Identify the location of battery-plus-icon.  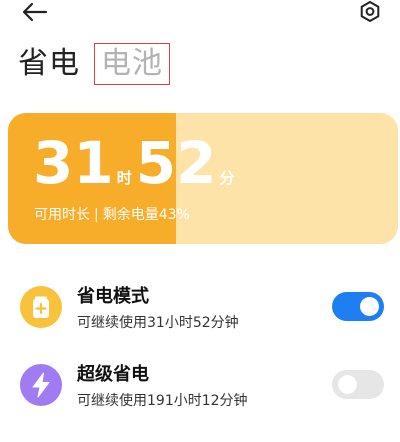
(41, 307).